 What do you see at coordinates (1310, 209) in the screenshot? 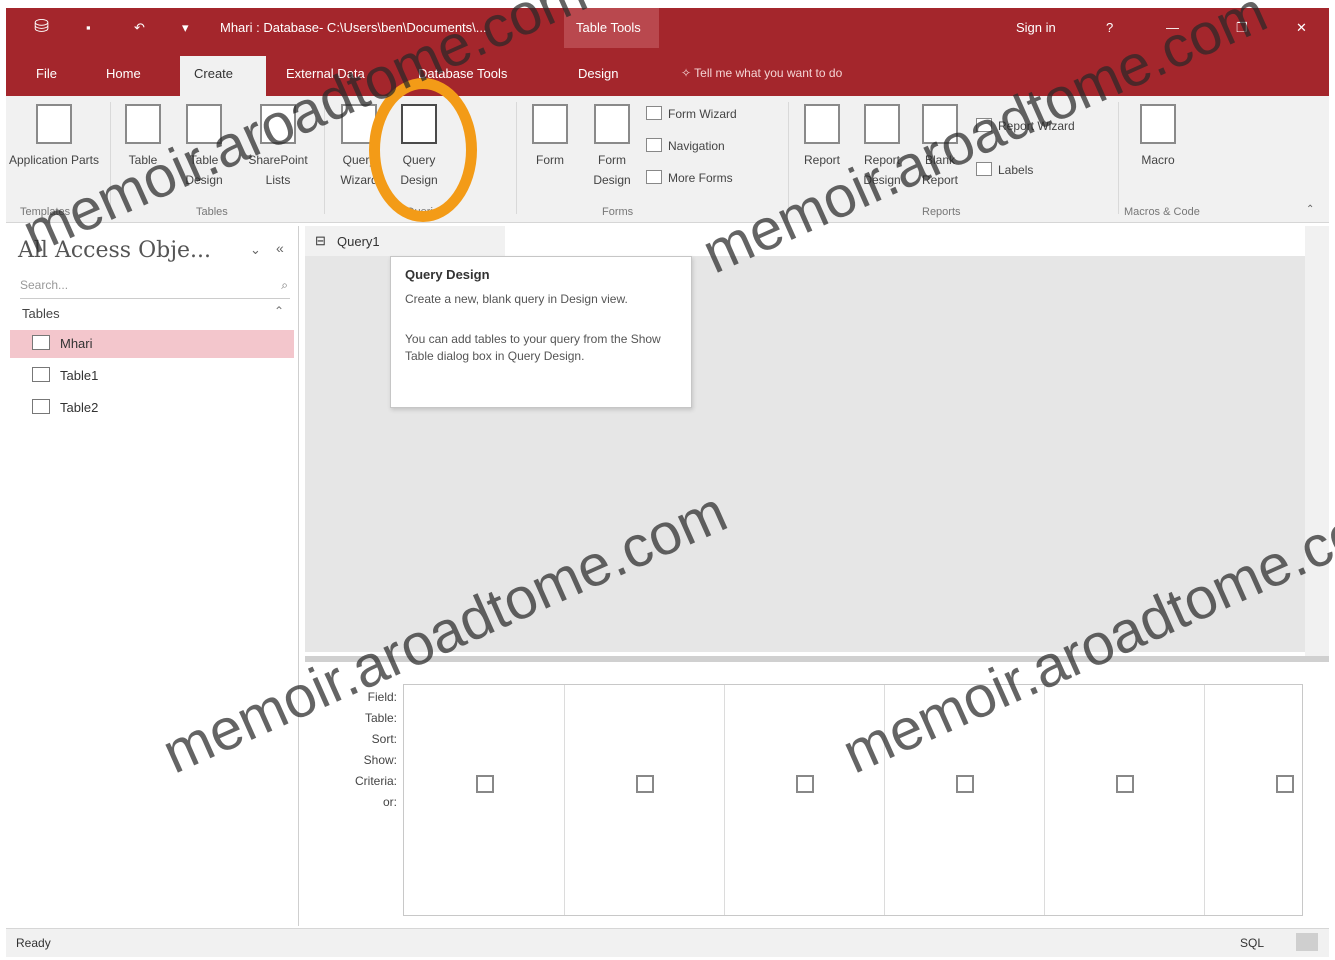
I see `collapse-ribbon-icon: ⌃` at bounding box center [1310, 209].